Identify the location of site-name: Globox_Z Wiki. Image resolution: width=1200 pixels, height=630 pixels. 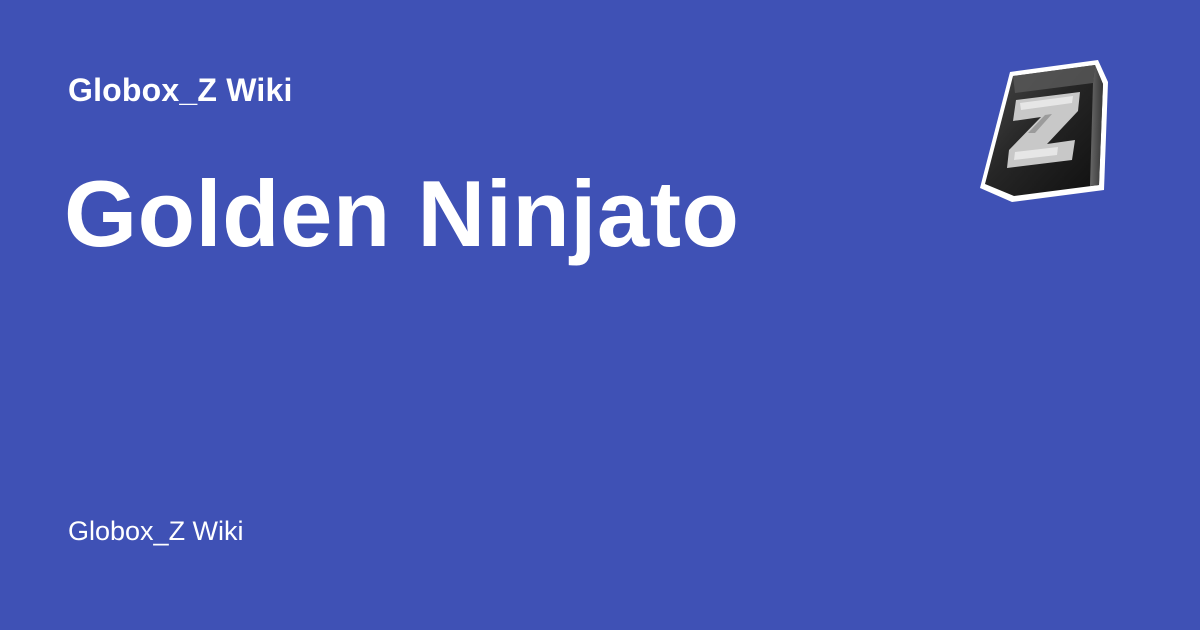
(180, 90).